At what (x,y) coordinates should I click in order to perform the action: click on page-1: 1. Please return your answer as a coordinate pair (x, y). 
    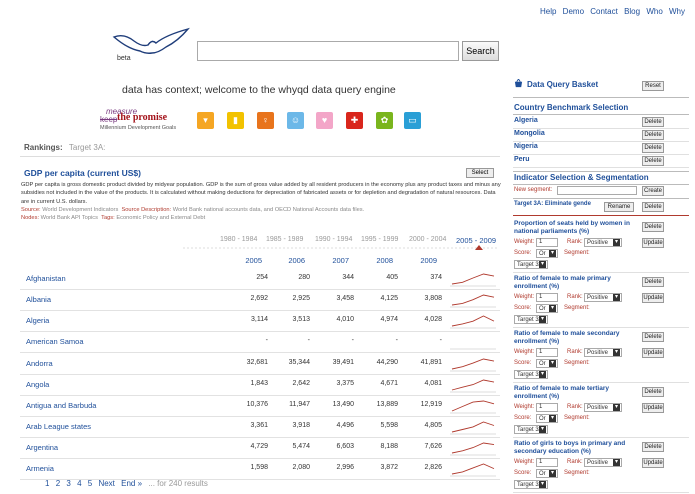
    Looking at the image, I should click on (47, 483).